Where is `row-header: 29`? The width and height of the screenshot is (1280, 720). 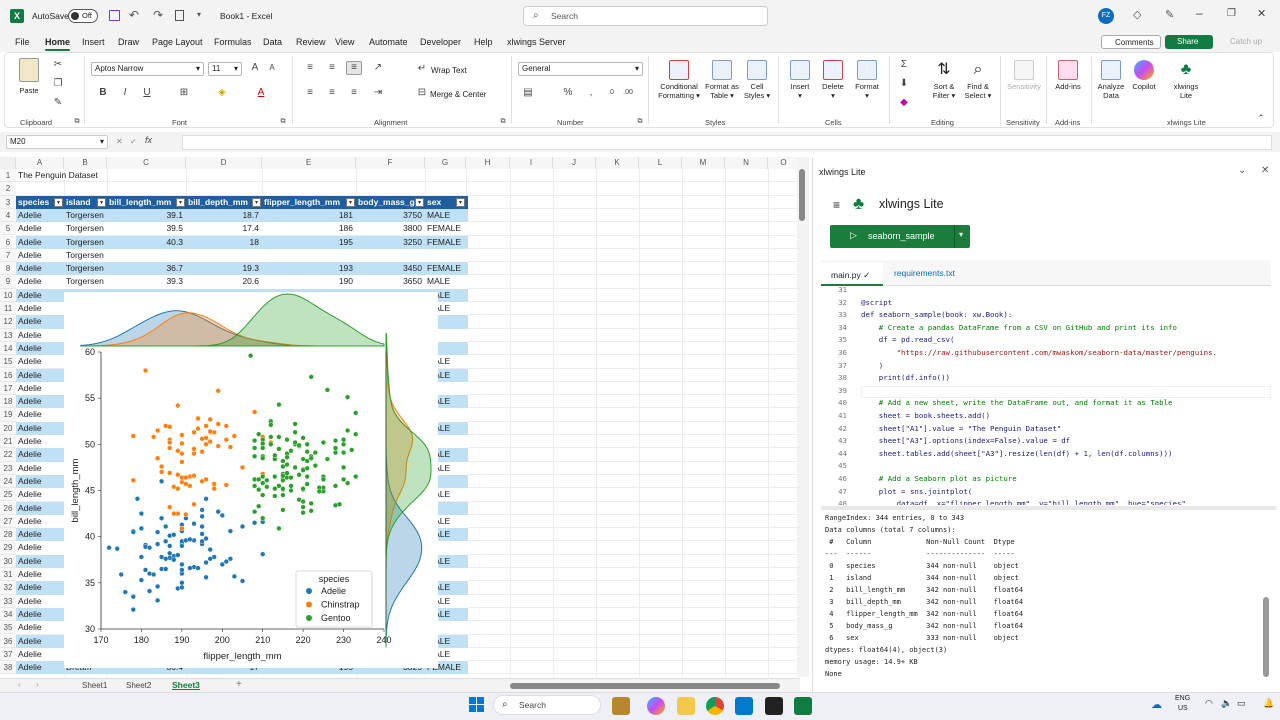
row-header: 29 is located at coordinates (8, 548).